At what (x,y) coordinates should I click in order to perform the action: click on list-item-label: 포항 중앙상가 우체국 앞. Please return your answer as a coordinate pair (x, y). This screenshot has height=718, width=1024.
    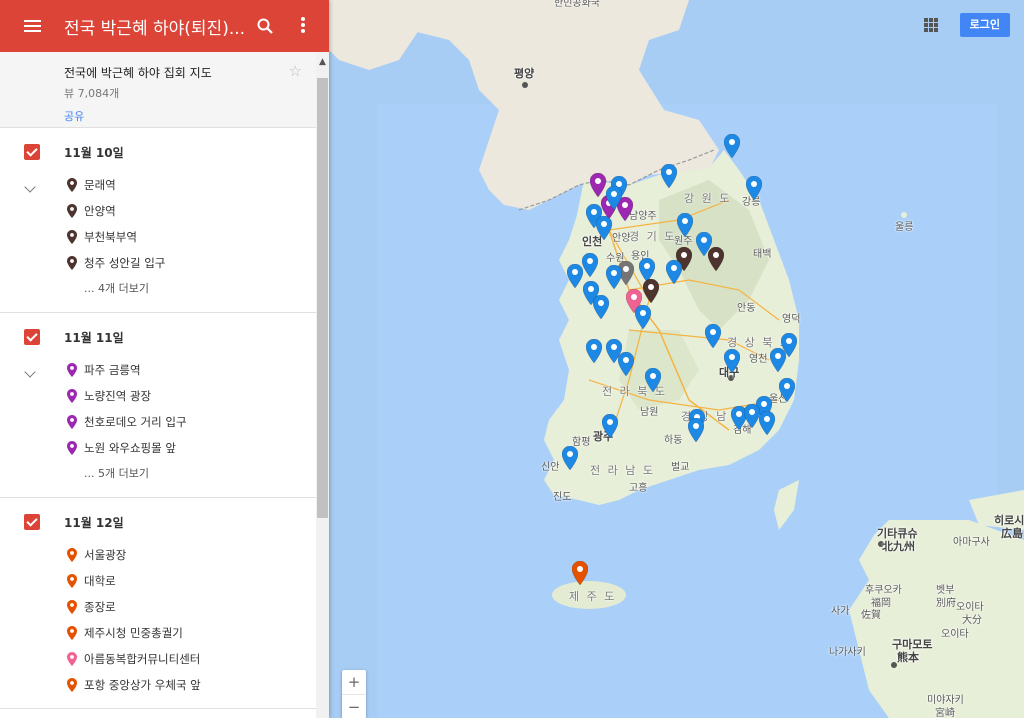
    Looking at the image, I should click on (142, 685).